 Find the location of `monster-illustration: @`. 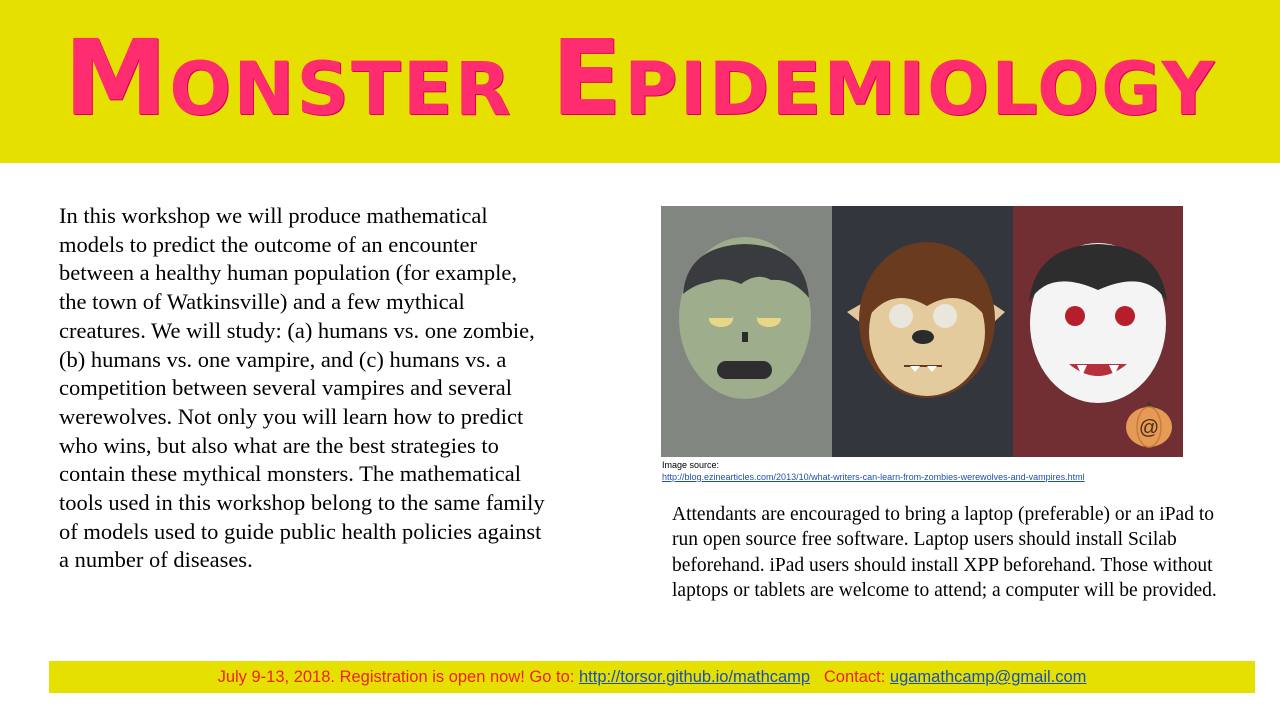

monster-illustration: @ is located at coordinates (922, 331).